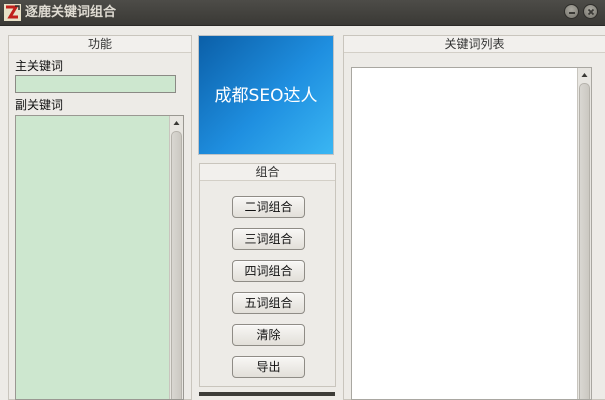 The image size is (605, 400). What do you see at coordinates (39, 105) in the screenshot?
I see `sub-keyword-label: 副关键词` at bounding box center [39, 105].